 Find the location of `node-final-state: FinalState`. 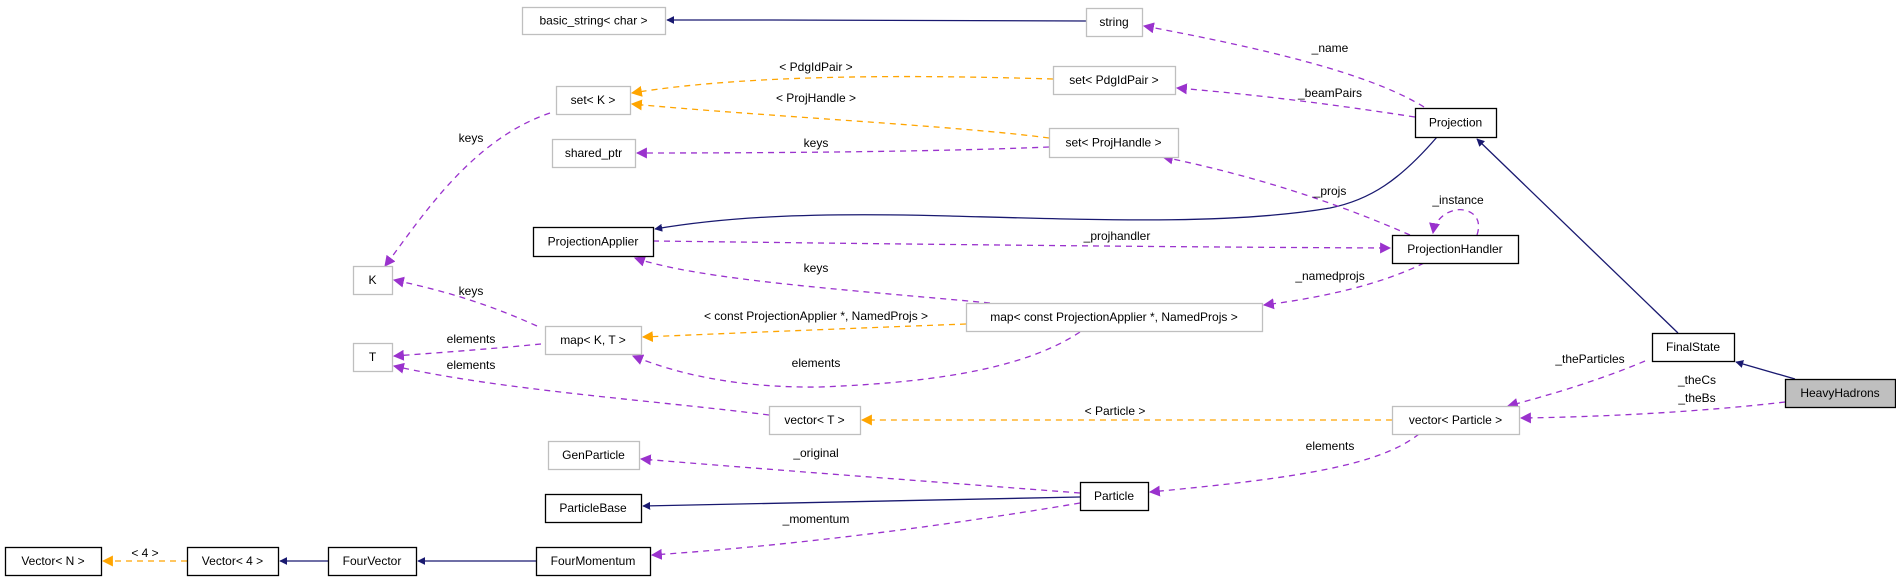

node-final-state: FinalState is located at coordinates (1693, 347).